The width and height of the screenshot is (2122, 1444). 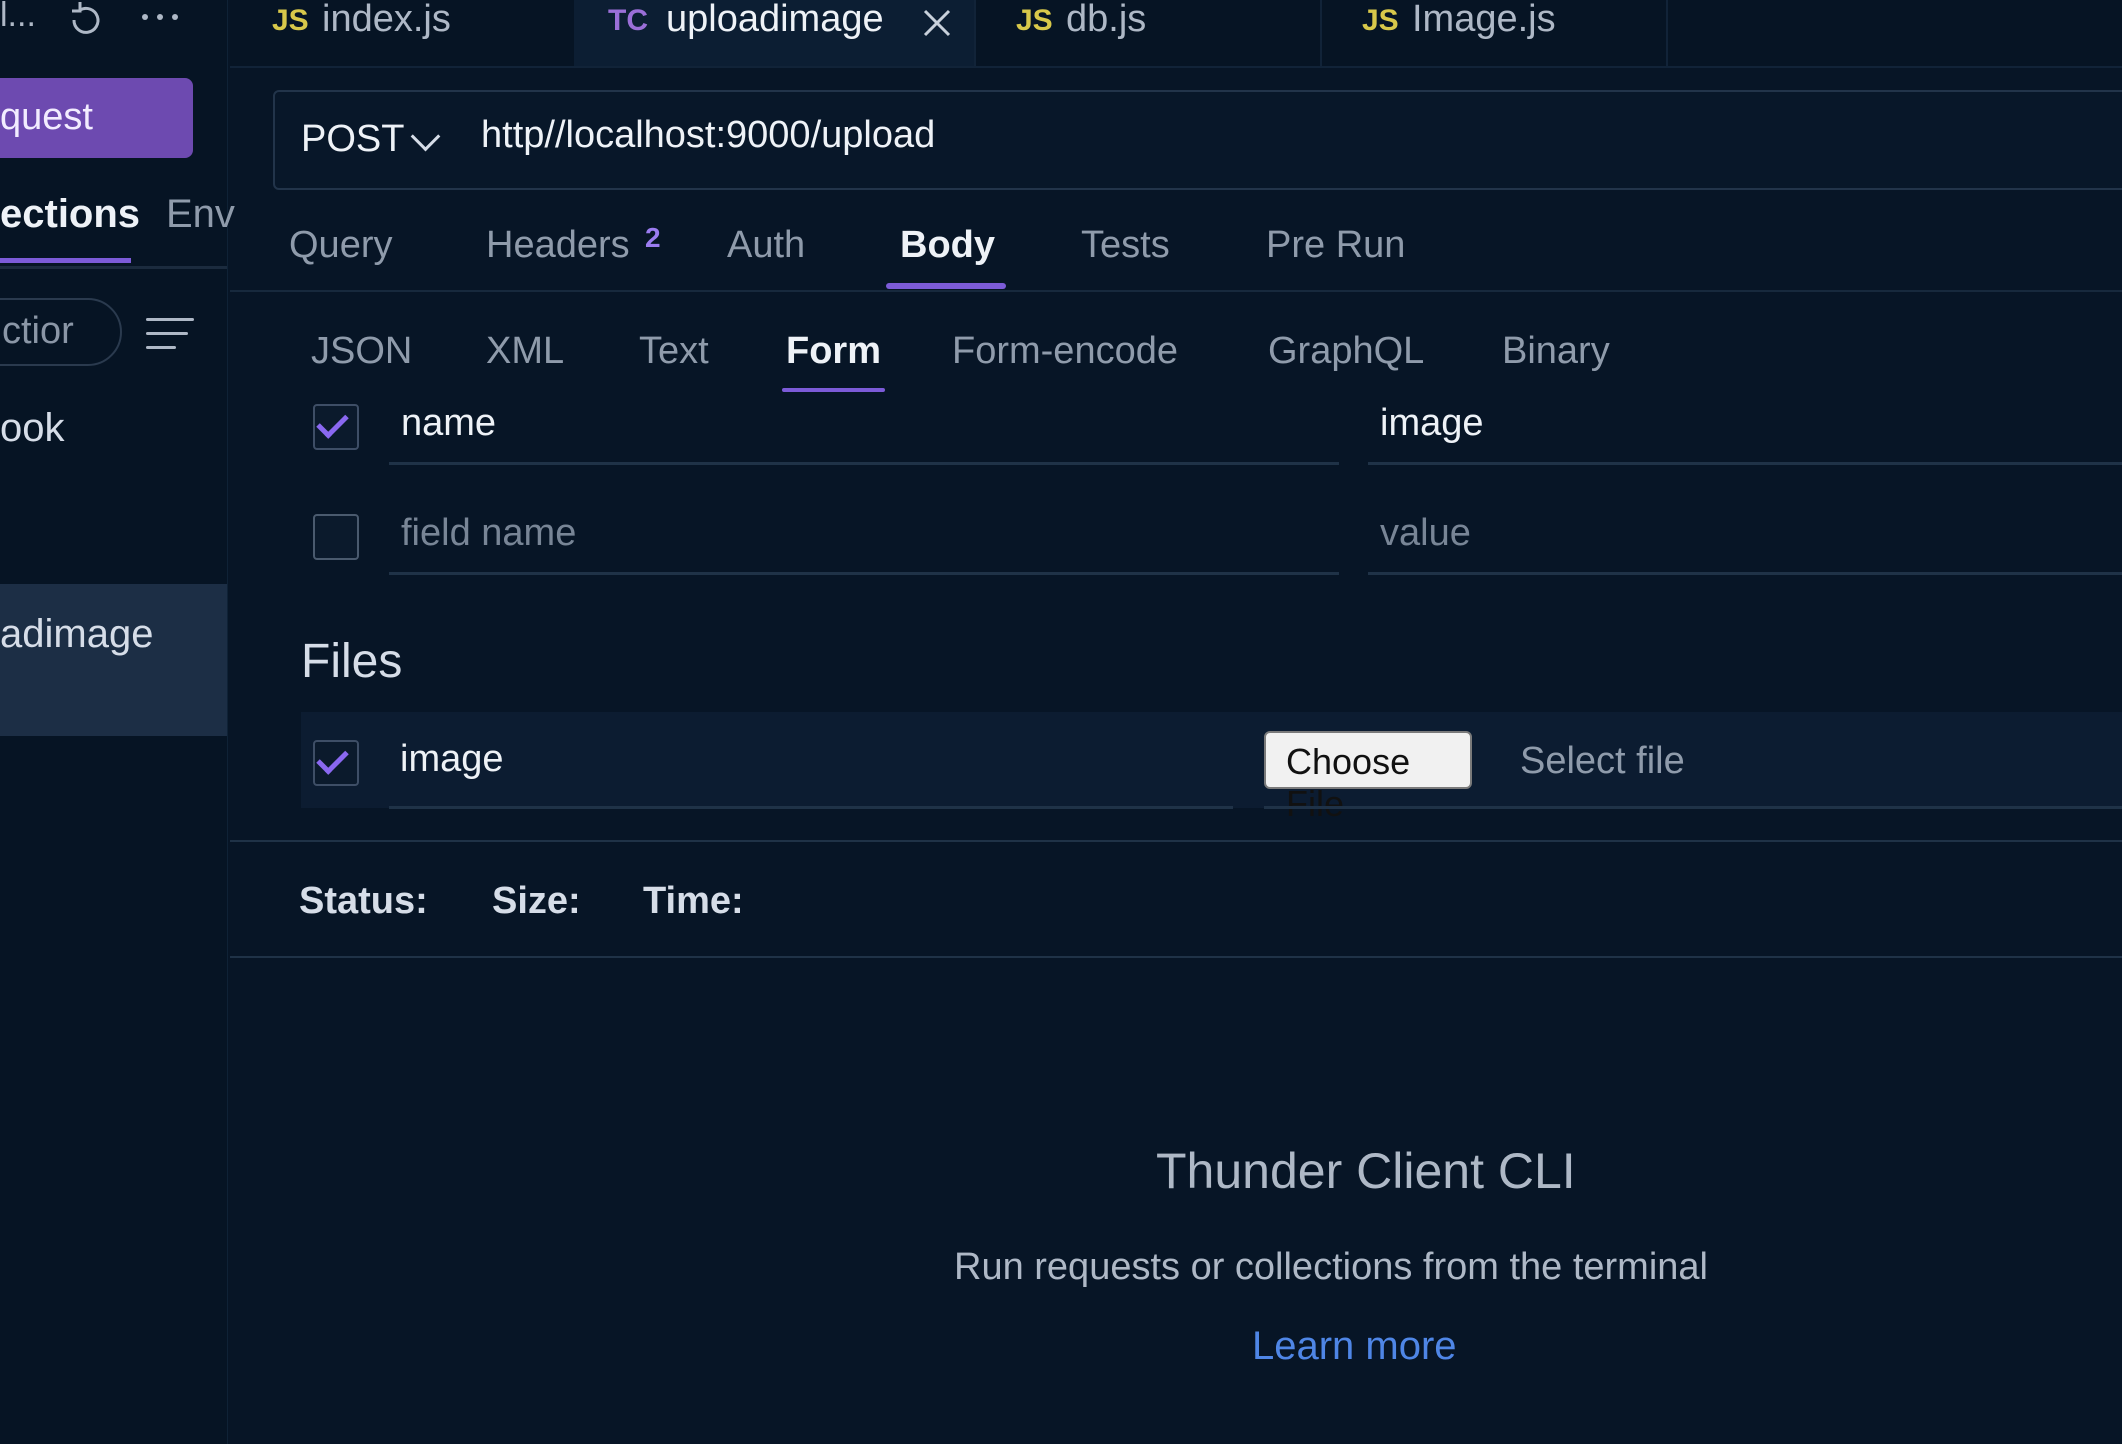 I want to click on method-select: POST, so click(x=369, y=140).